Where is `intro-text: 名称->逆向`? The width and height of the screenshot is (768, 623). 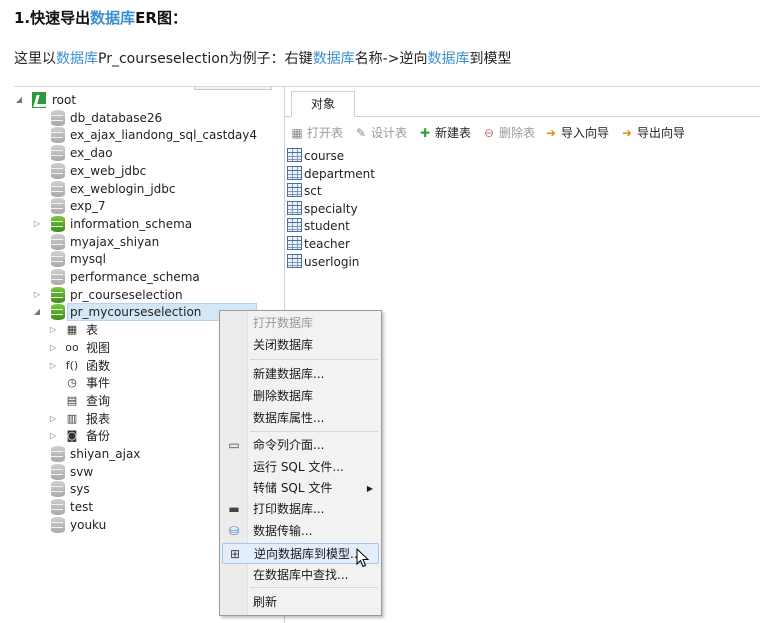
intro-text: 名称->逆向 is located at coordinates (391, 59).